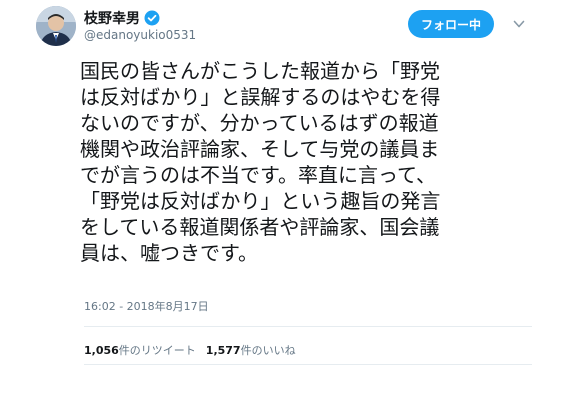 Image resolution: width=566 pixels, height=400 pixels. Describe the element at coordinates (260, 201) in the screenshot. I see `tweet-text-line: 「野党は反対ばかり」という趣旨の発言` at that location.